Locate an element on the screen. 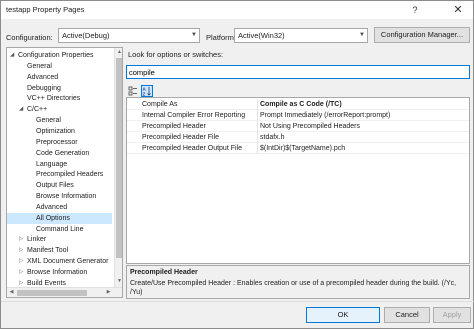 Image resolution: width=474 pixels, height=329 pixels. tree-item: ◢ Configuration Properties is located at coordinates (59, 55).